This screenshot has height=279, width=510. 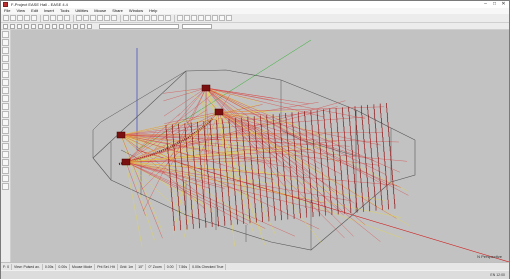 I want to click on status-field: 0.00s Checked True, so click(x=208, y=266).